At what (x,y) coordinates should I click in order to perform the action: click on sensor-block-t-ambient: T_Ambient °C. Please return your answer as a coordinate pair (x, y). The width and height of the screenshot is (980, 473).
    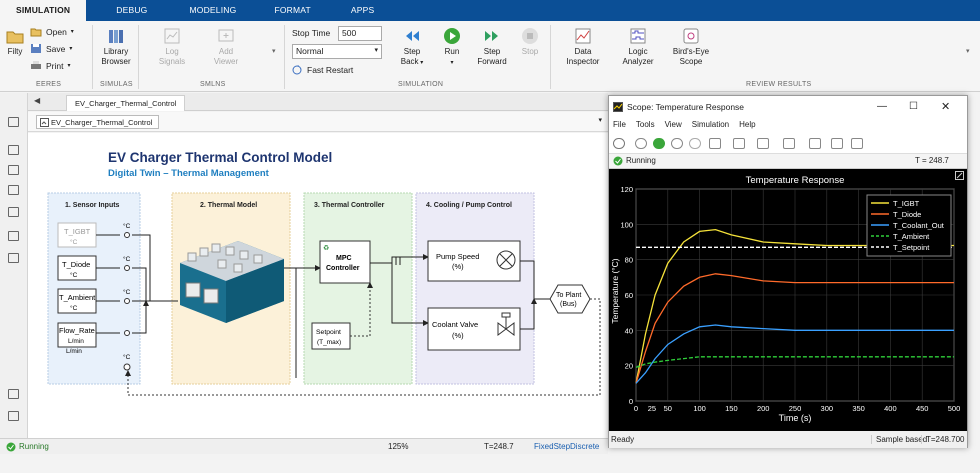
    Looking at the image, I should click on (77, 301).